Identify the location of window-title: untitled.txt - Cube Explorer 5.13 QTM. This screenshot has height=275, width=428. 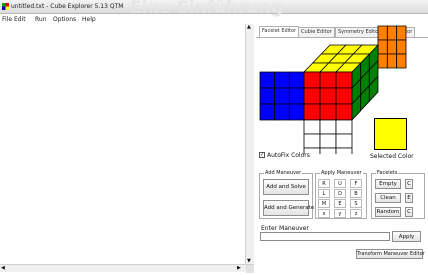
(67, 6).